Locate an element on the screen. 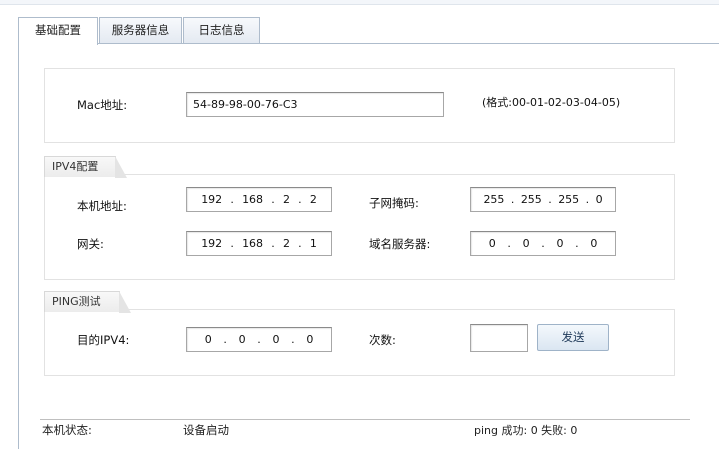 The image size is (719, 449). tab-log-info: 日志信息 is located at coordinates (221, 30).